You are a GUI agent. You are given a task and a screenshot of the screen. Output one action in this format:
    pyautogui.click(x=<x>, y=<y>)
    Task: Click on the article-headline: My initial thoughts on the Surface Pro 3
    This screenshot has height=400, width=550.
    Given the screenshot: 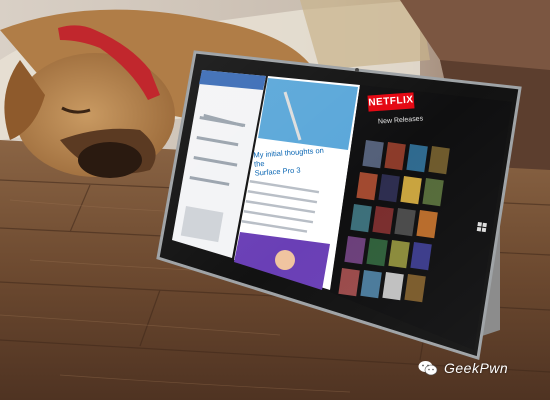 What is the action you would take?
    pyautogui.click(x=292, y=161)
    